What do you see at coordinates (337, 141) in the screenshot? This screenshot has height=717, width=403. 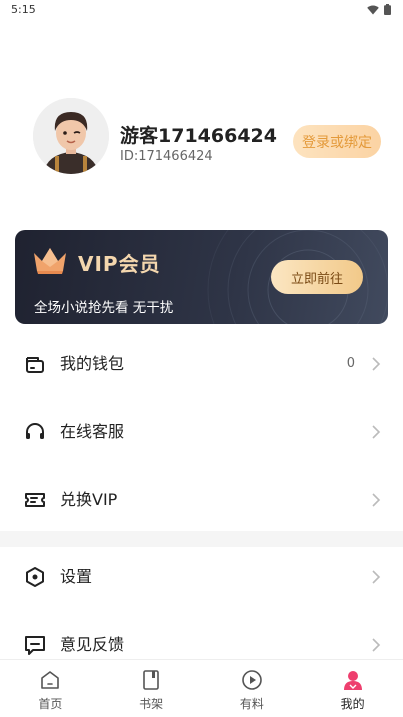 I see `login-or-bind-button: 登录或绑定` at bounding box center [337, 141].